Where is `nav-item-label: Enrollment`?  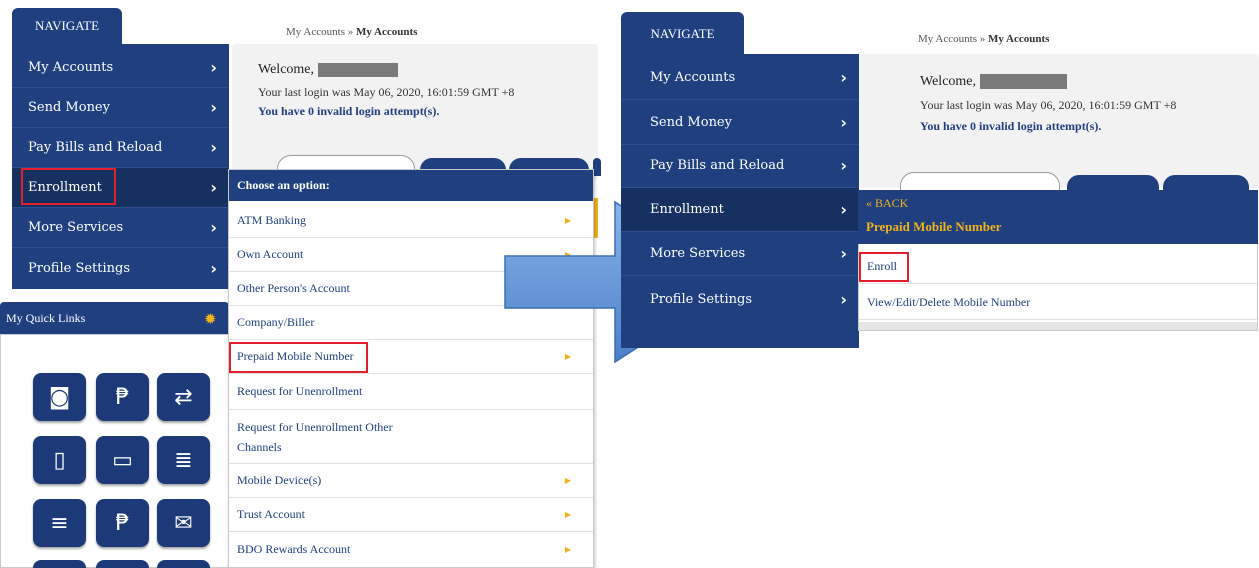 nav-item-label: Enrollment is located at coordinates (687, 209).